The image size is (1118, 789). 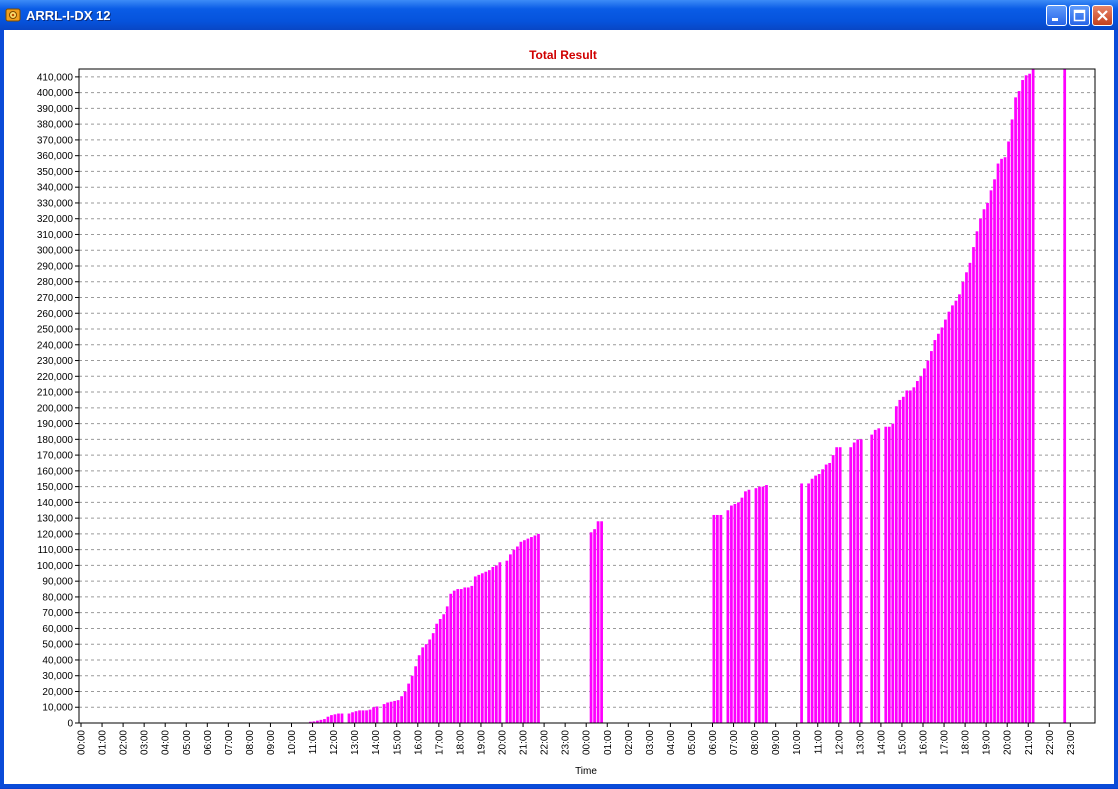 I want to click on minimize-icon, so click(x=1055, y=19).